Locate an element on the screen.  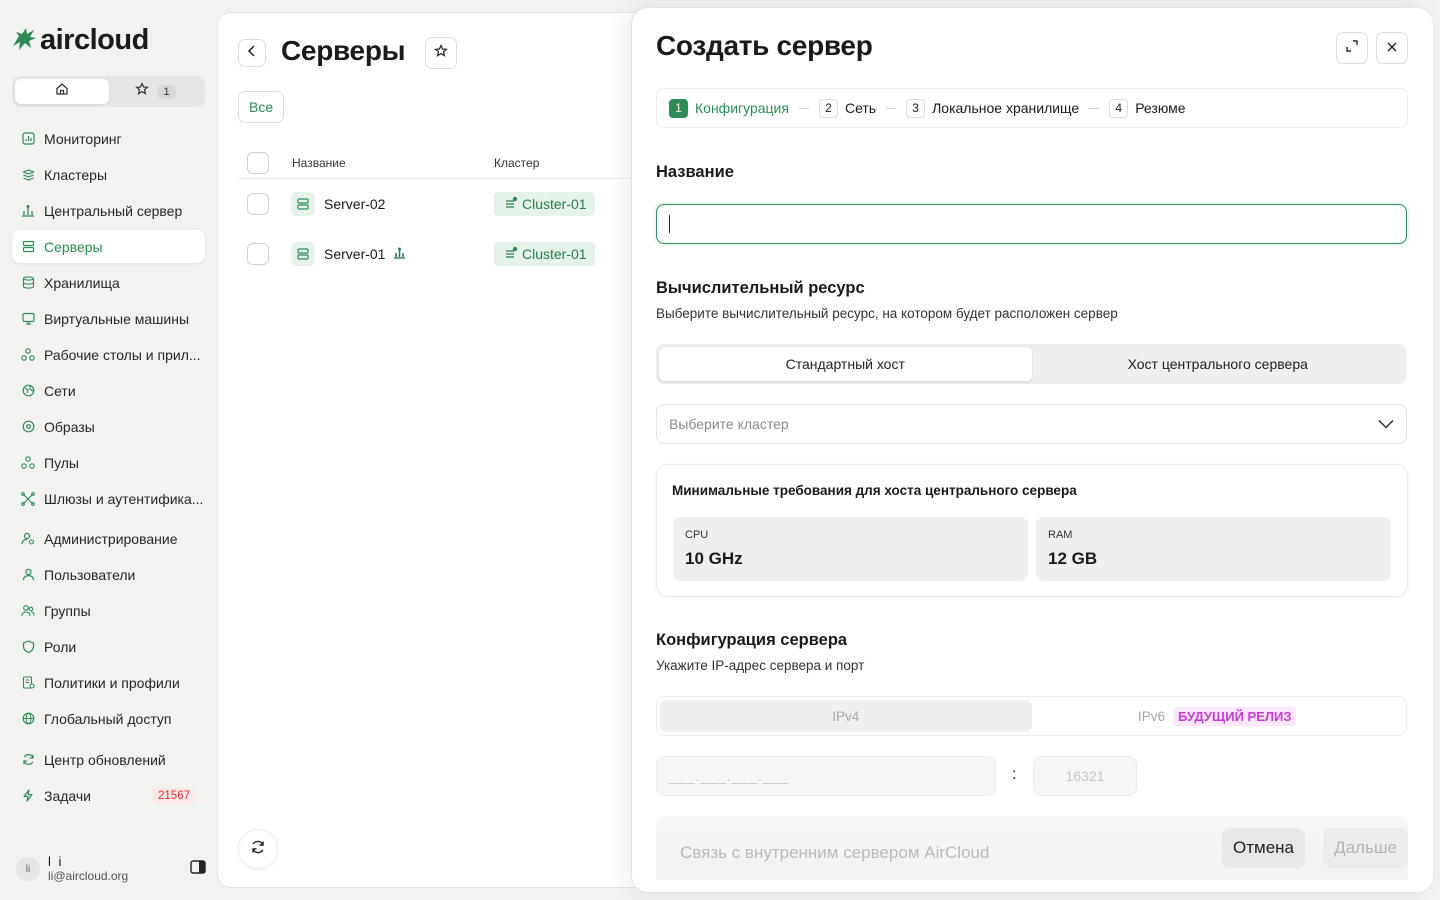
central-host-option: Хост центрального сервера is located at coordinates (1218, 364).